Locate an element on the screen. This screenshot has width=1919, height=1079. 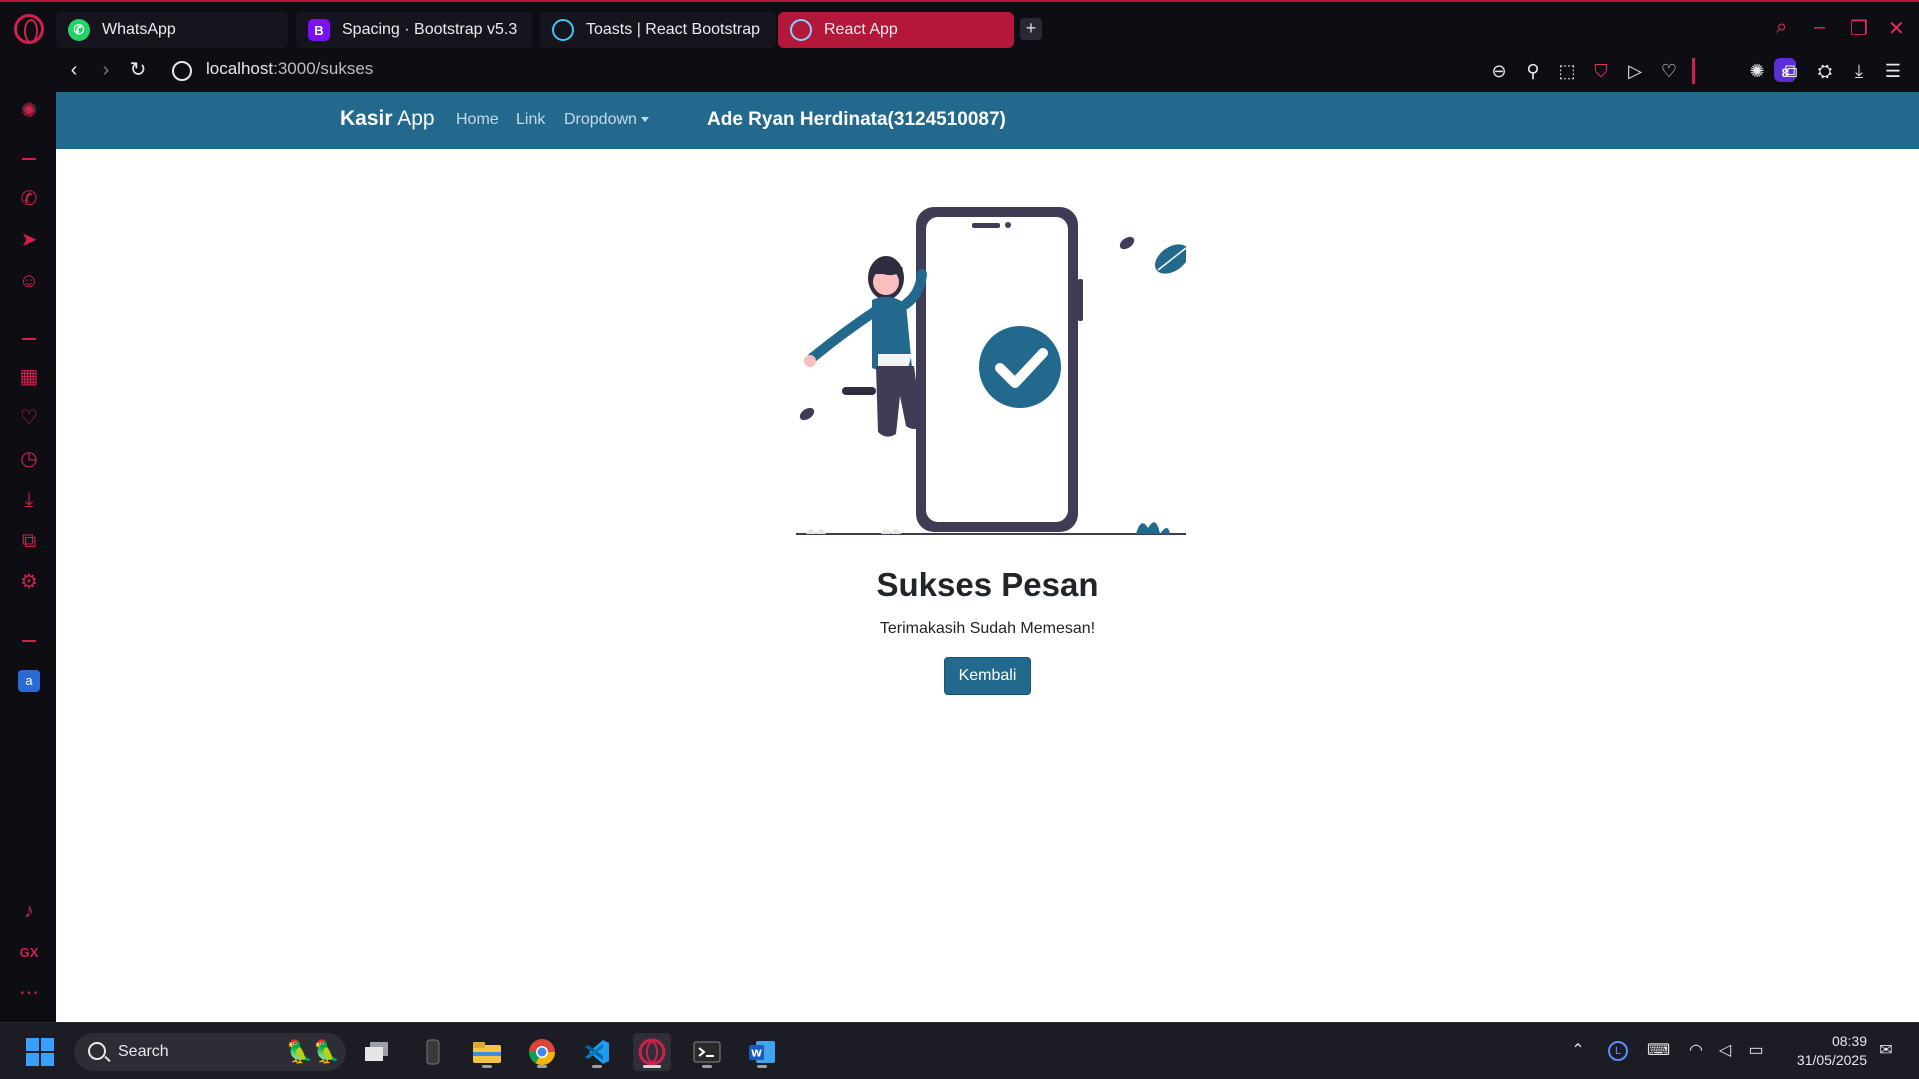
vscode-icon is located at coordinates (597, 1052).